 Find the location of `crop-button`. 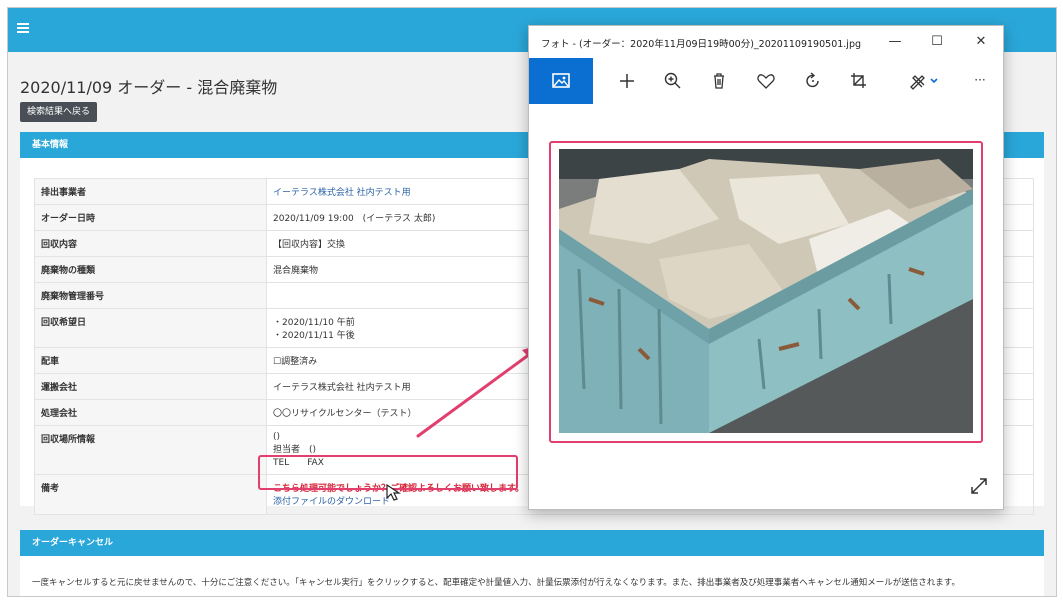

crop-button is located at coordinates (859, 81).